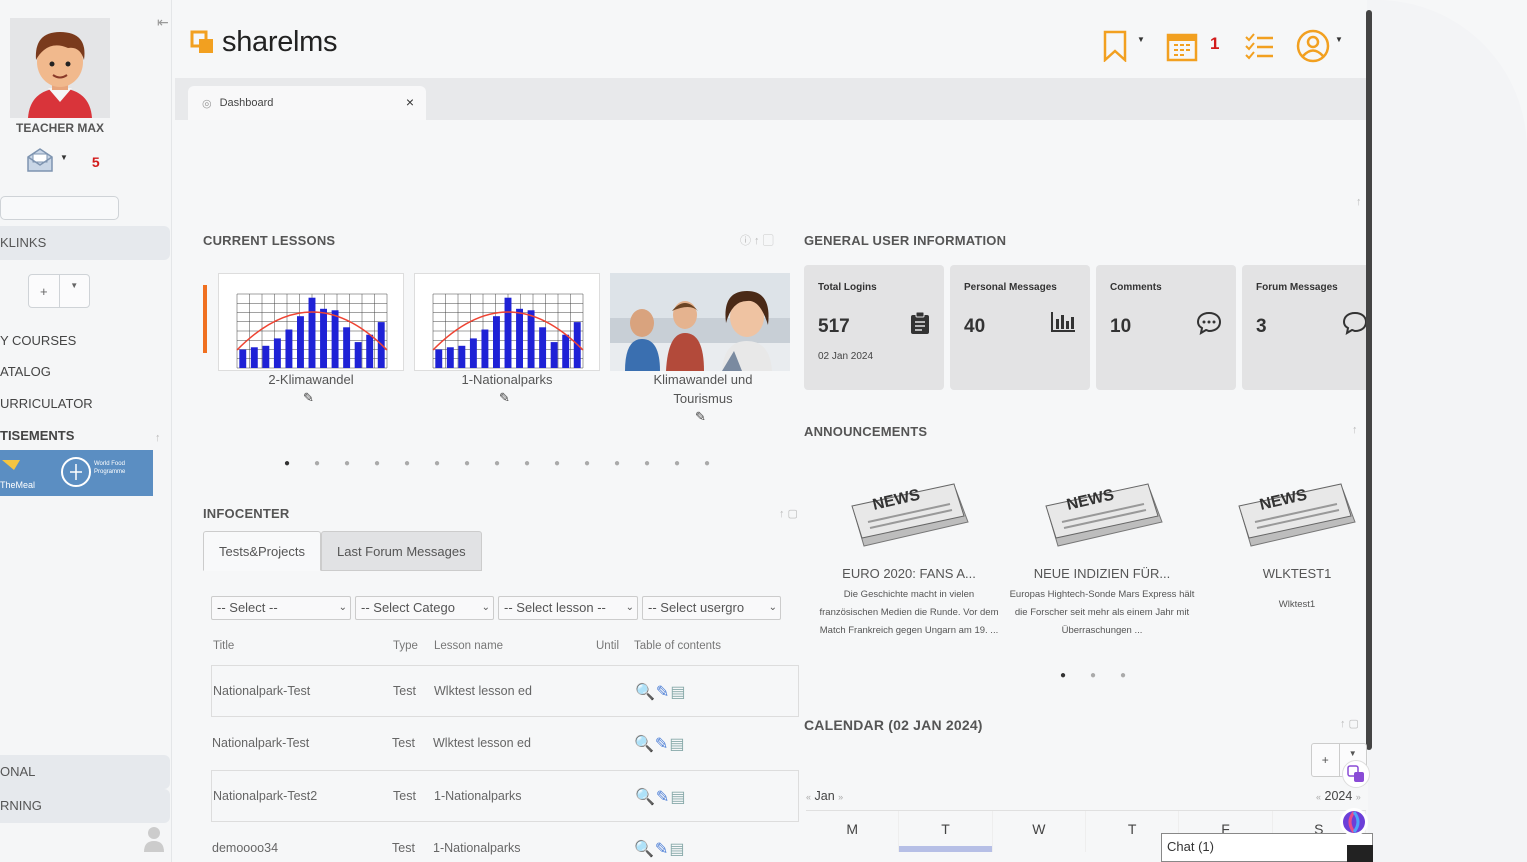  Describe the element at coordinates (1354, 822) in the screenshot. I see `ai-assistant-icon` at that location.